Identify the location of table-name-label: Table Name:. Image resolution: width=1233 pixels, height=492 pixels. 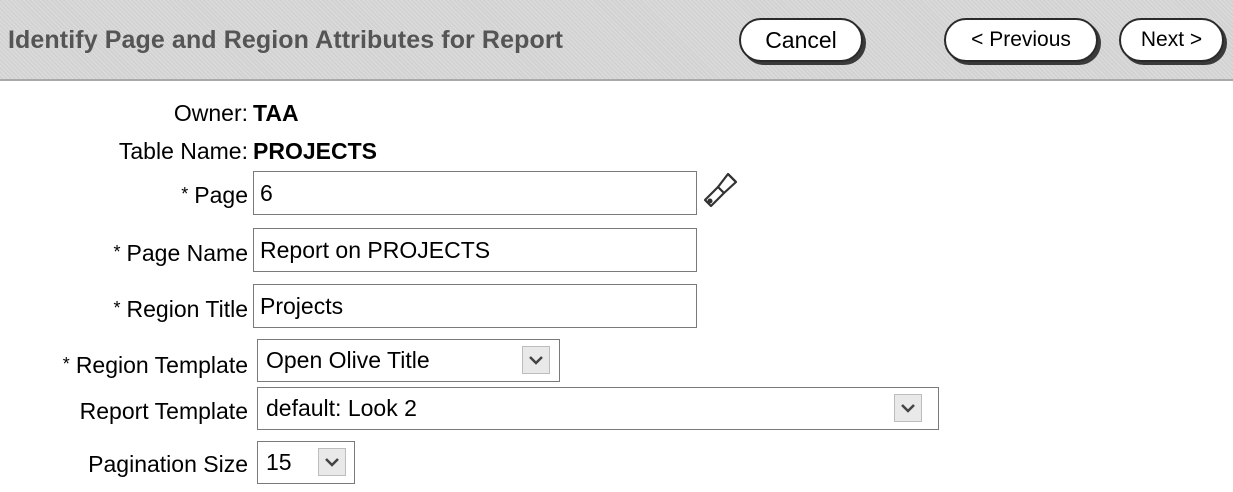
(183, 151).